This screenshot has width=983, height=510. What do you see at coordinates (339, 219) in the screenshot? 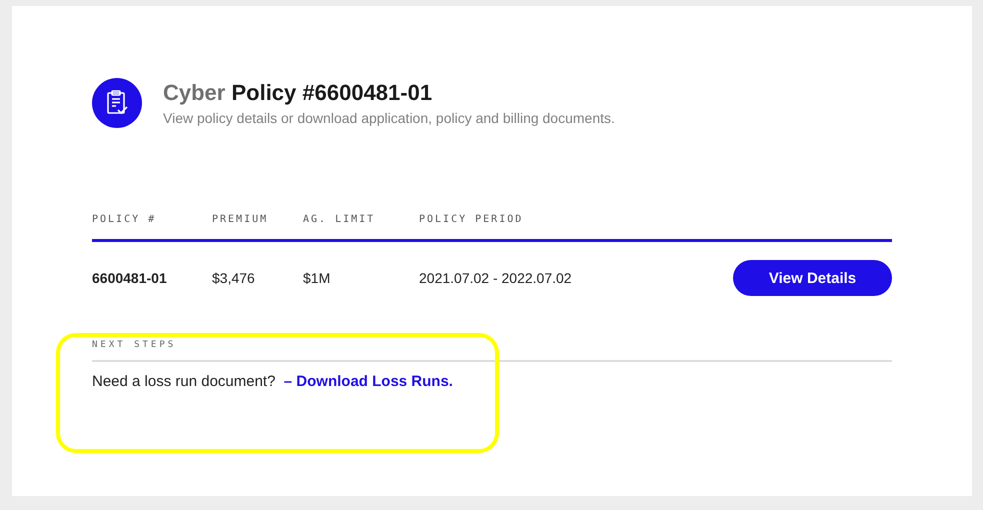
I see `column-header: AG. LIMIT` at bounding box center [339, 219].